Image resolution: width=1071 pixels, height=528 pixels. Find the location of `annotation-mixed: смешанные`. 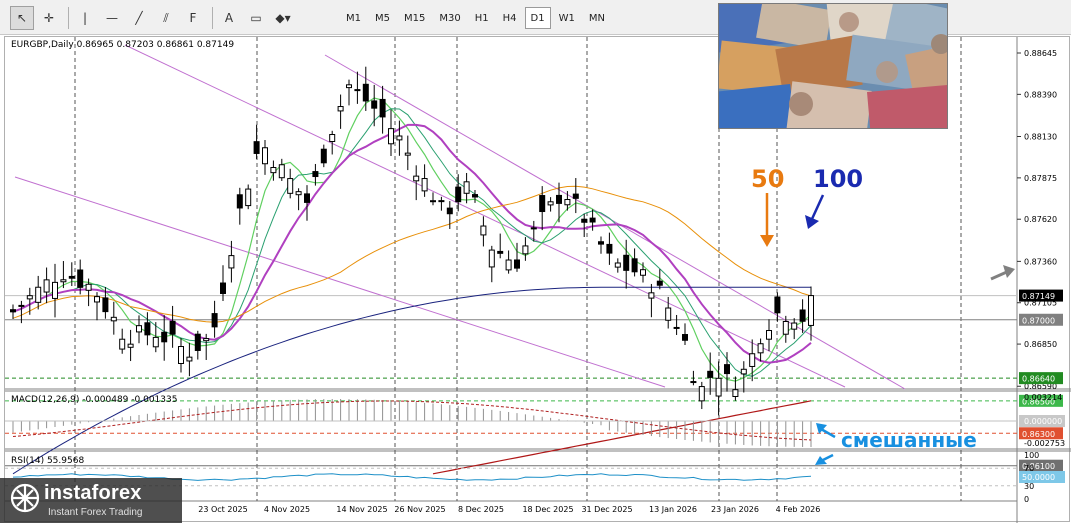

annotation-mixed: смешанные is located at coordinates (909, 440).